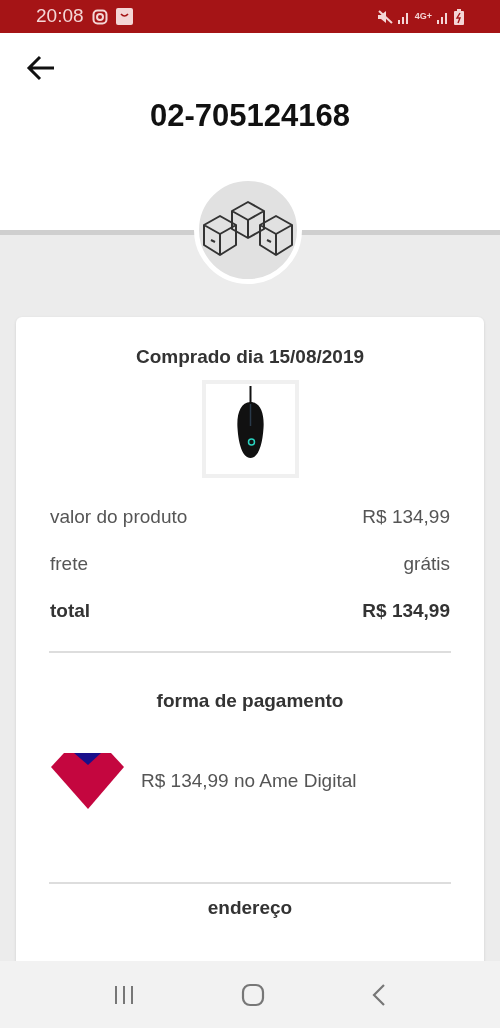 The image size is (500, 1028). I want to click on back-button, so click(41, 68).